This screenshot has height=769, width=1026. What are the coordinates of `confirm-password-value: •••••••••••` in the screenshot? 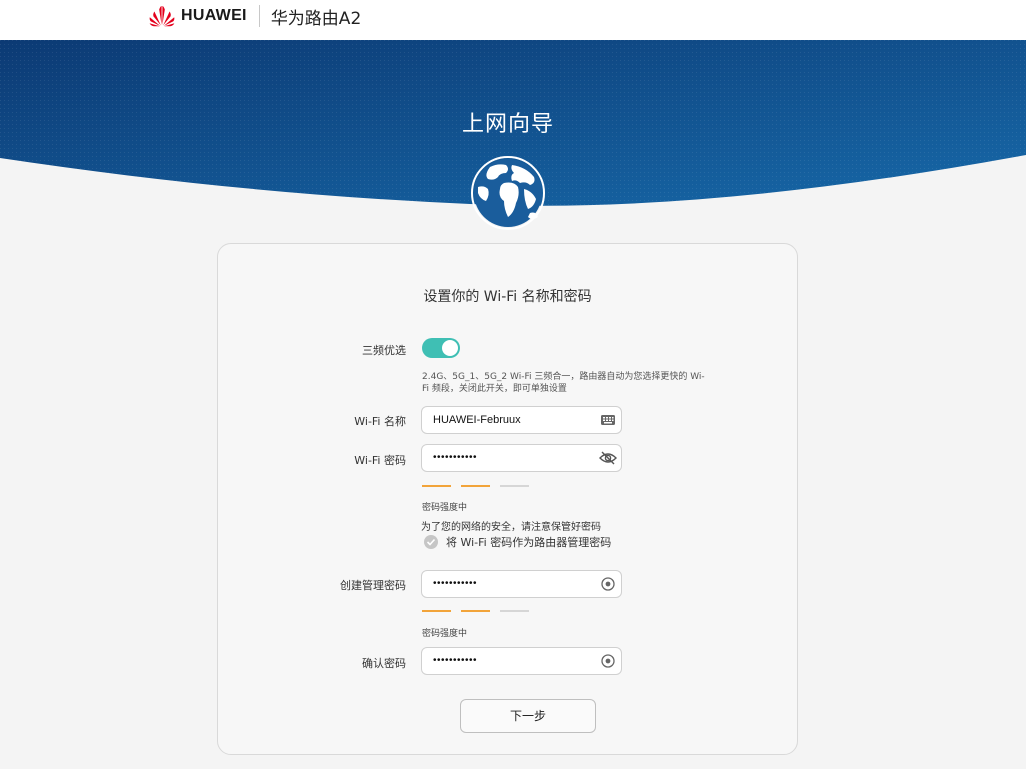 It's located at (455, 660).